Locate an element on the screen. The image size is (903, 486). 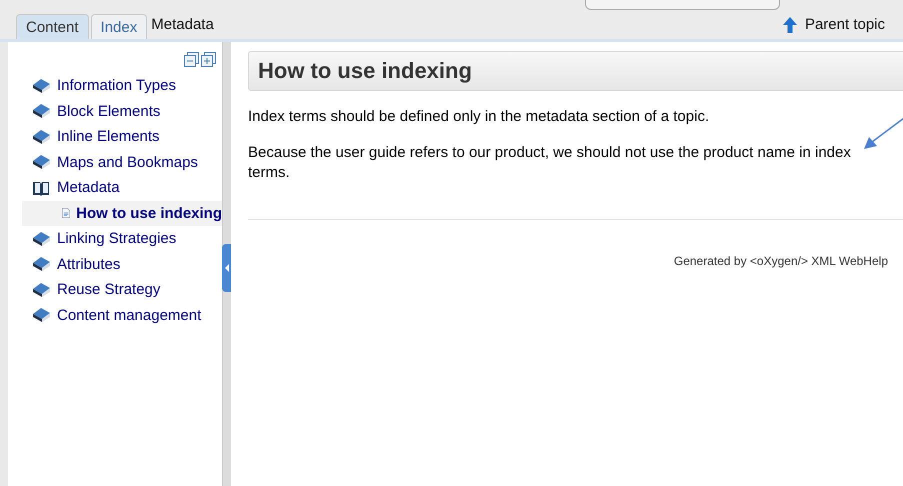
collapse-sidebar-handle is located at coordinates (226, 268).